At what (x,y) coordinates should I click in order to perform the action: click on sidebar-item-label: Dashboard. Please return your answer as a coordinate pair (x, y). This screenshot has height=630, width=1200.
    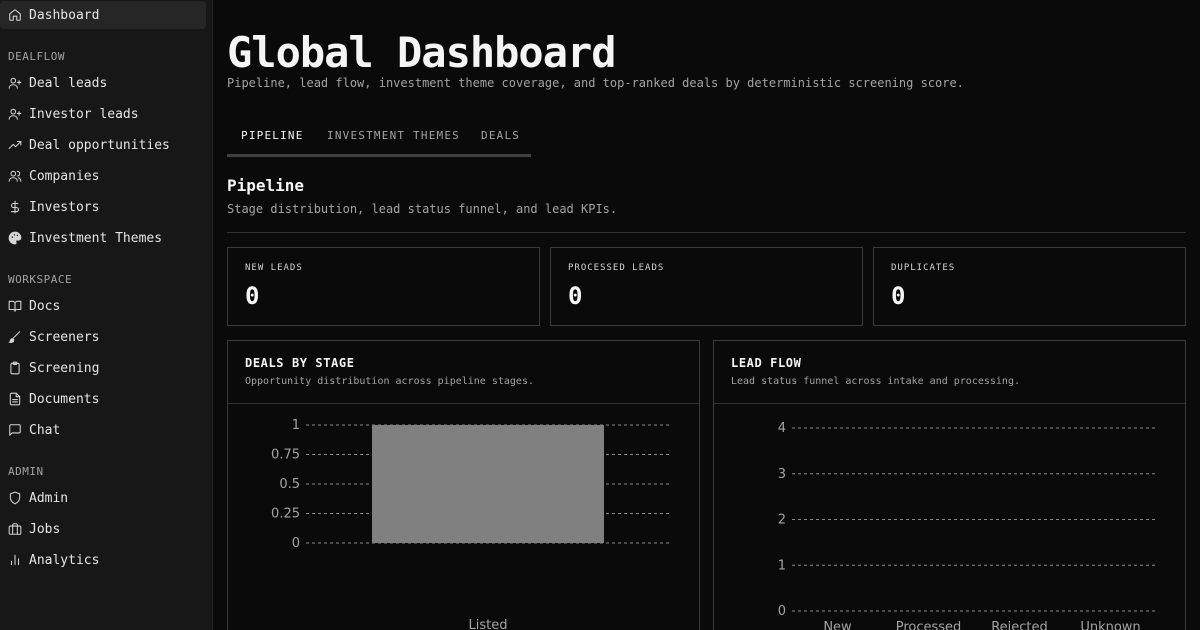
    Looking at the image, I should click on (64, 15).